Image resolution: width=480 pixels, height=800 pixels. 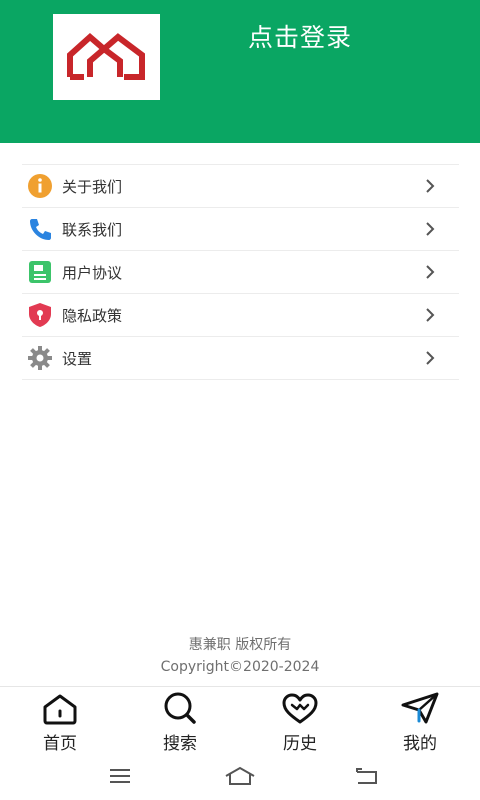 What do you see at coordinates (240, 667) in the screenshot?
I see `copyright-years: Copyright©2020-2024` at bounding box center [240, 667].